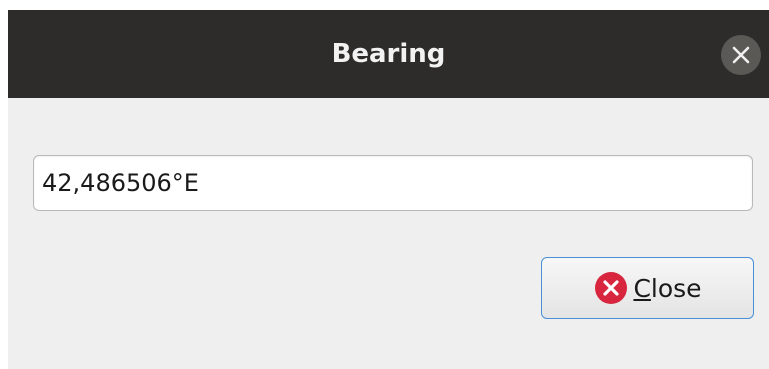 This screenshot has width=769, height=369. I want to click on window-close-button, so click(741, 55).